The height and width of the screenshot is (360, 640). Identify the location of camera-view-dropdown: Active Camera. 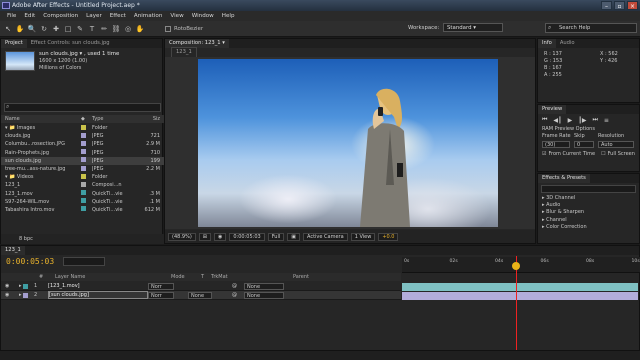
(325, 236).